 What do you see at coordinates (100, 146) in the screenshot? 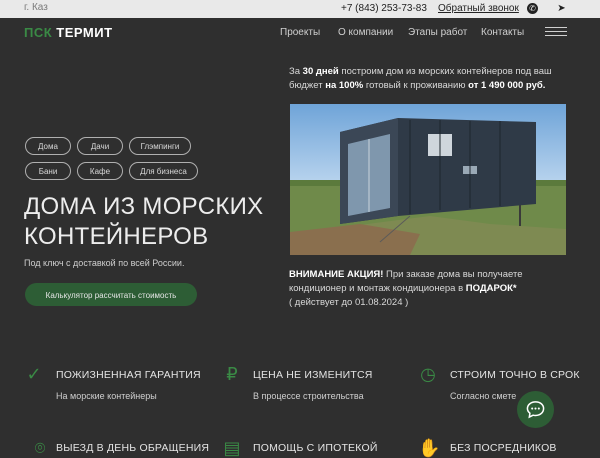
I see `tag-dachas: Дачи` at bounding box center [100, 146].